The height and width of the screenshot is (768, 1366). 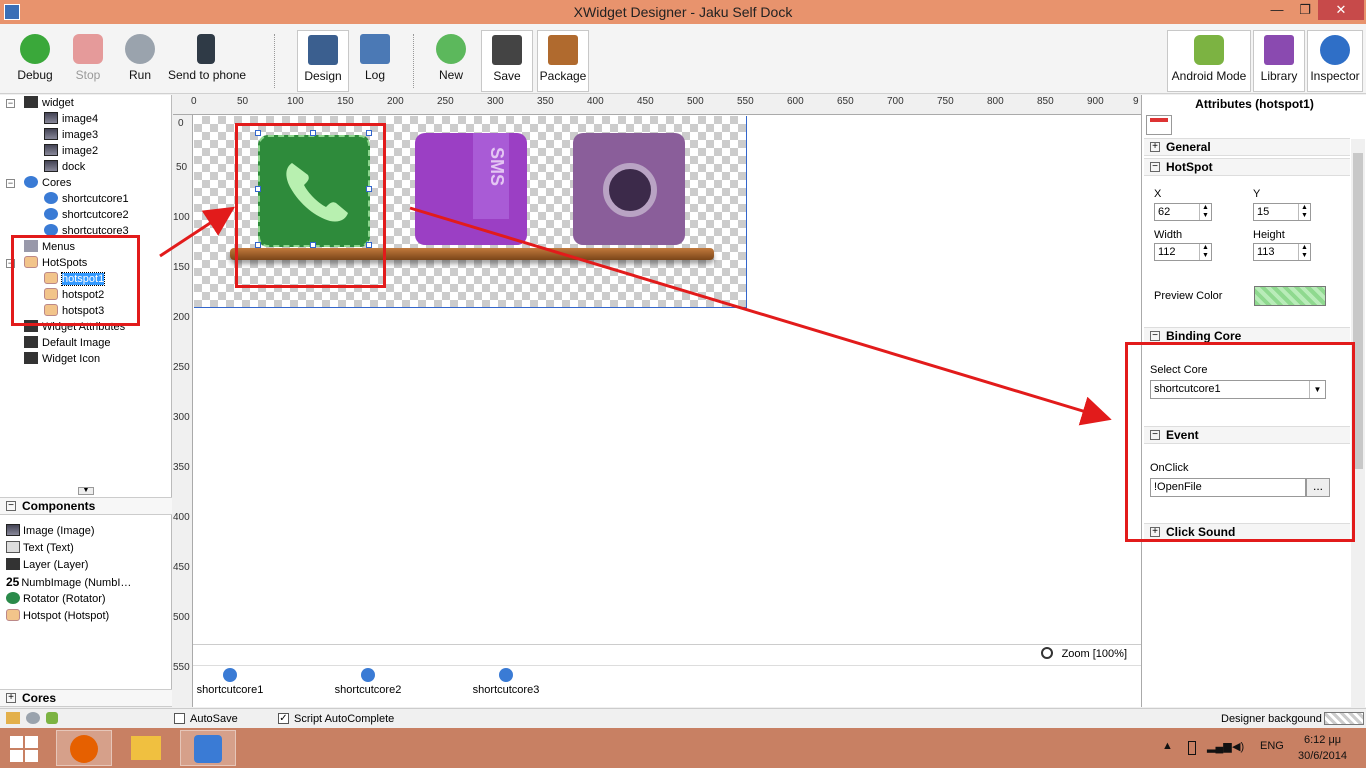 What do you see at coordinates (667, 654) in the screenshot?
I see `zoom-bar: Zoom [100%]` at bounding box center [667, 654].